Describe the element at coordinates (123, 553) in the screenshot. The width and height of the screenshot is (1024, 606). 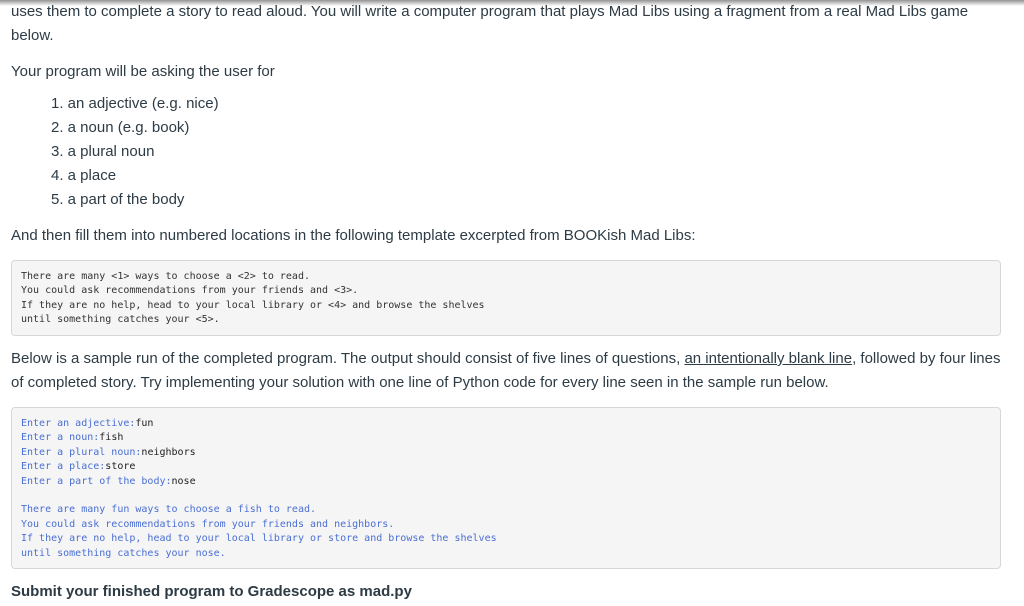
I see `story-line: until something catches your nose.` at that location.